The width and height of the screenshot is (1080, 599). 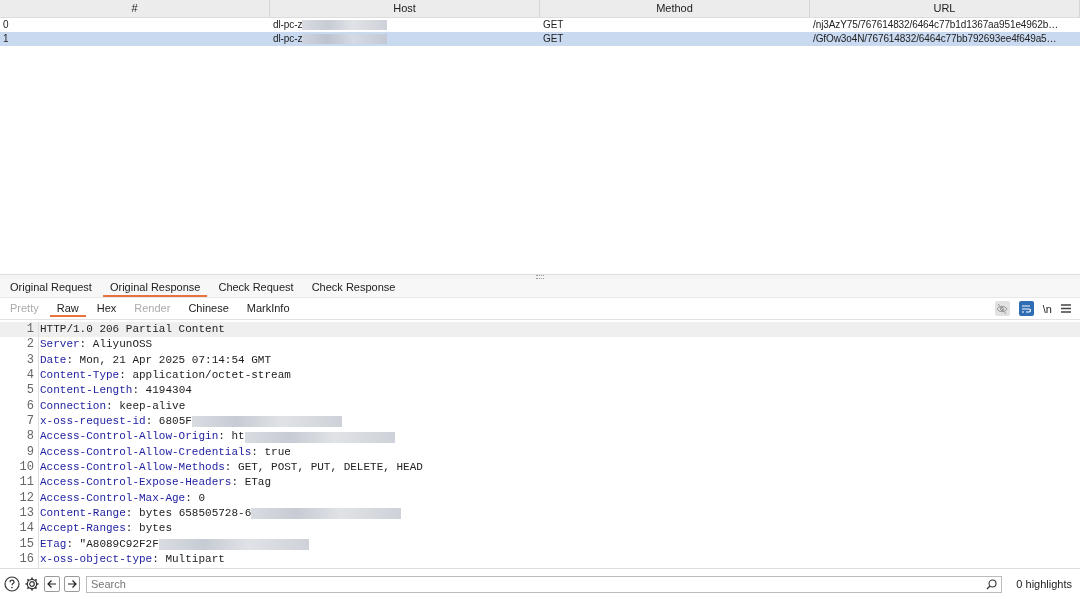 I want to click on tab: Check Response, so click(x=353, y=288).